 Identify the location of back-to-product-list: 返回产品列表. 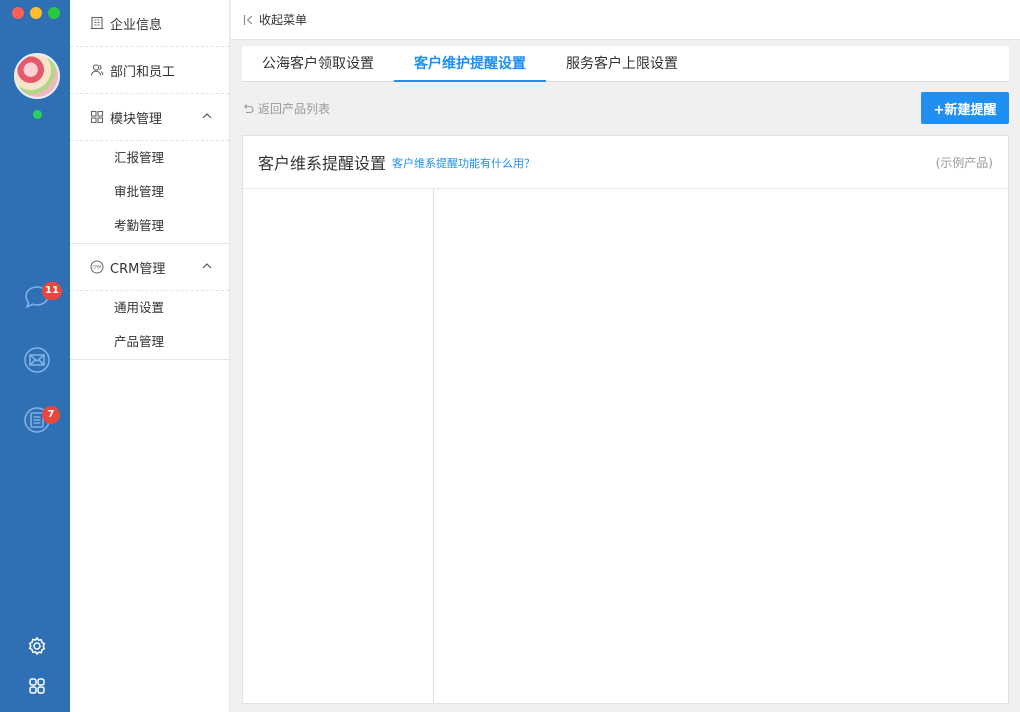
(286, 108).